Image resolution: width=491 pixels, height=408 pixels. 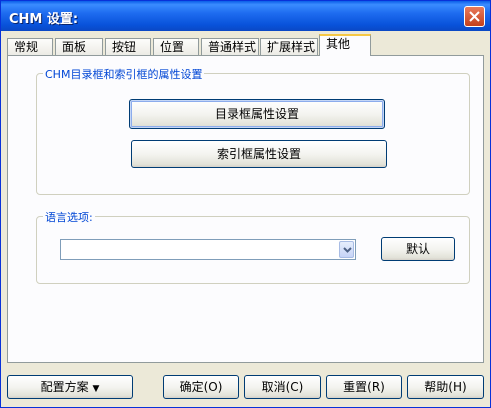 What do you see at coordinates (230, 46) in the screenshot?
I see `tab-normal-style: 普通样式` at bounding box center [230, 46].